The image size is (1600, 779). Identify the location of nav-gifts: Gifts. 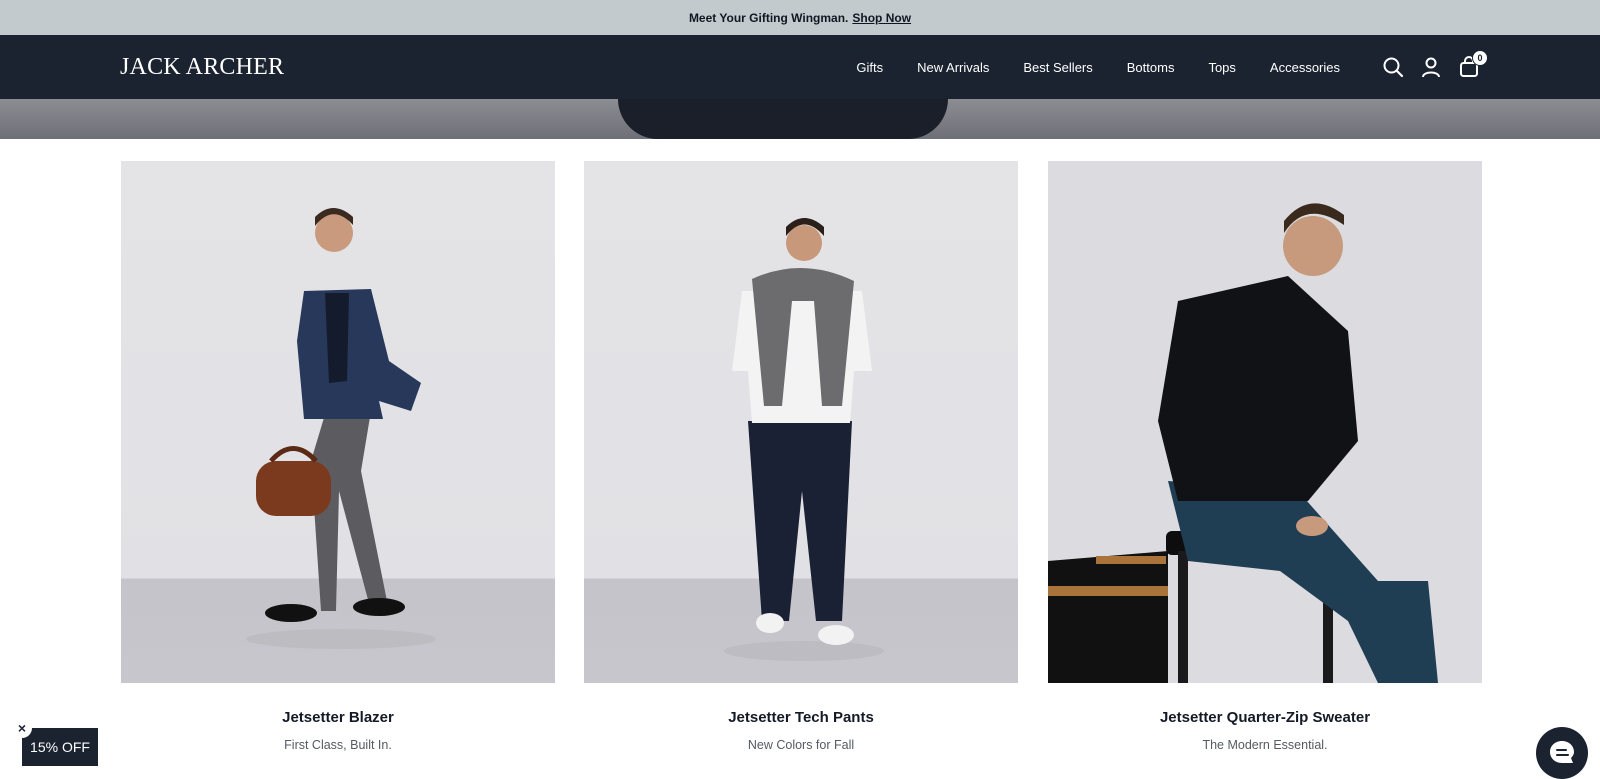
(869, 67).